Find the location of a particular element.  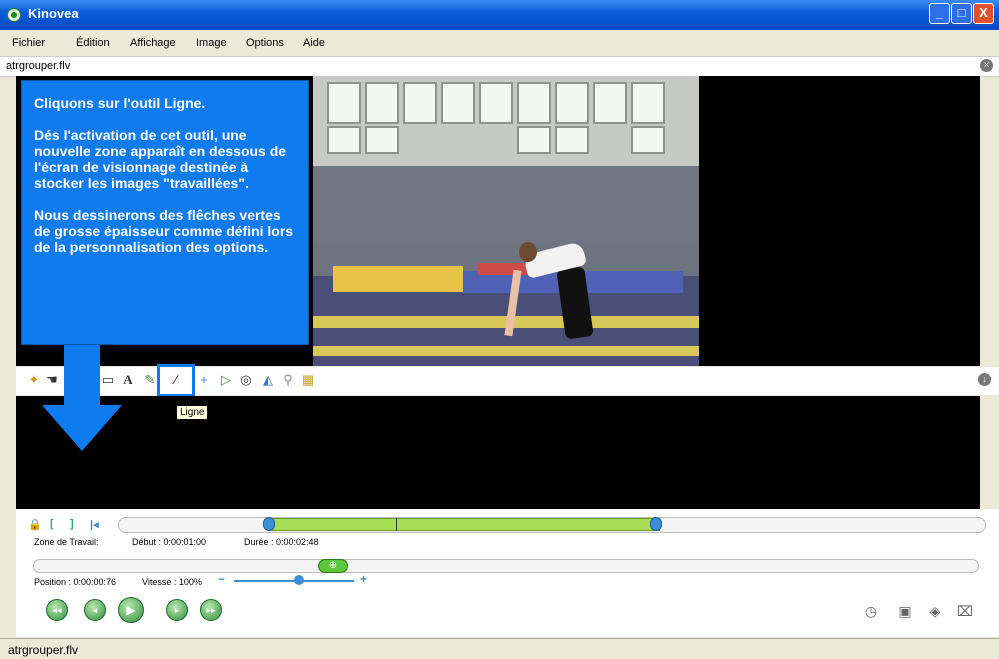

set-end-icon: ] is located at coordinates (72, 524).